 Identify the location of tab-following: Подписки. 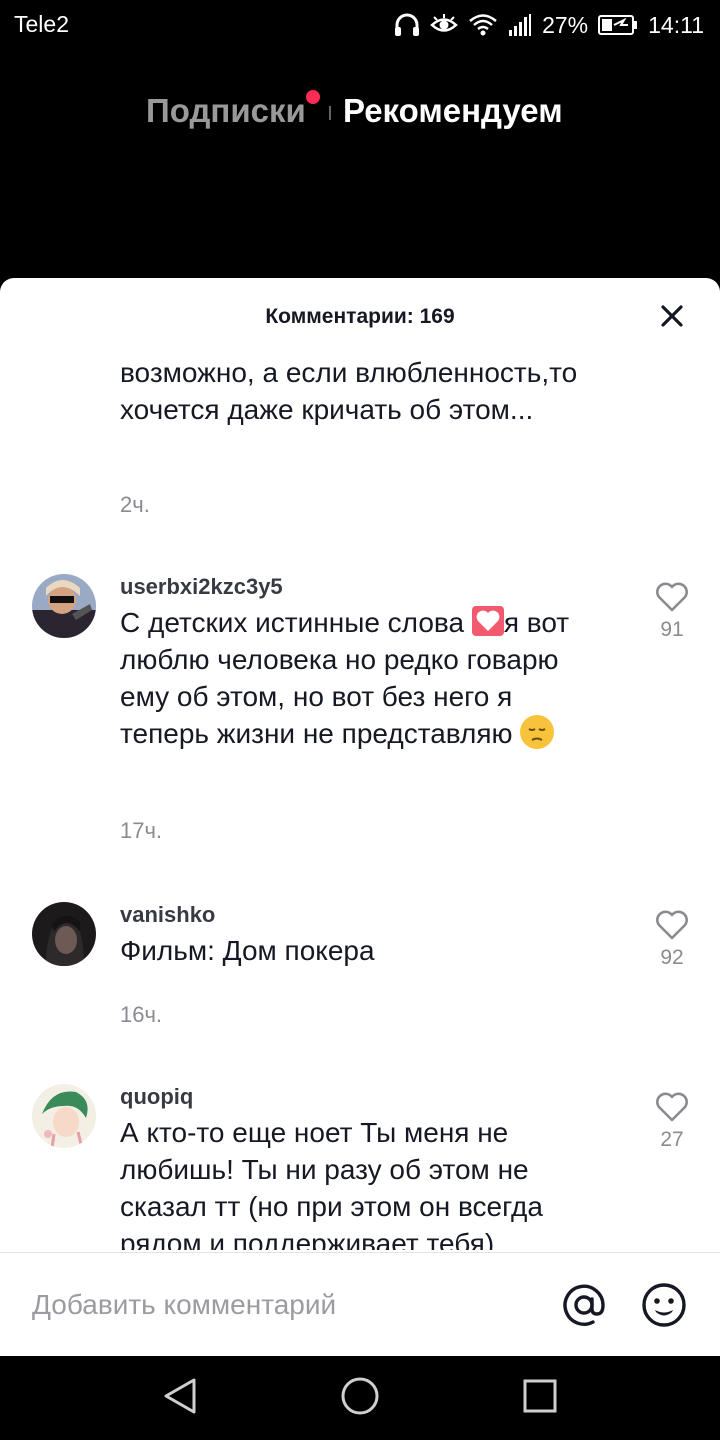
(226, 111).